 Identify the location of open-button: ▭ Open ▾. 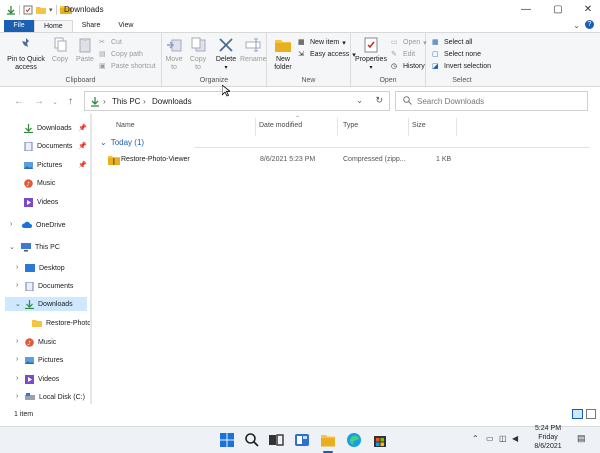
(409, 42).